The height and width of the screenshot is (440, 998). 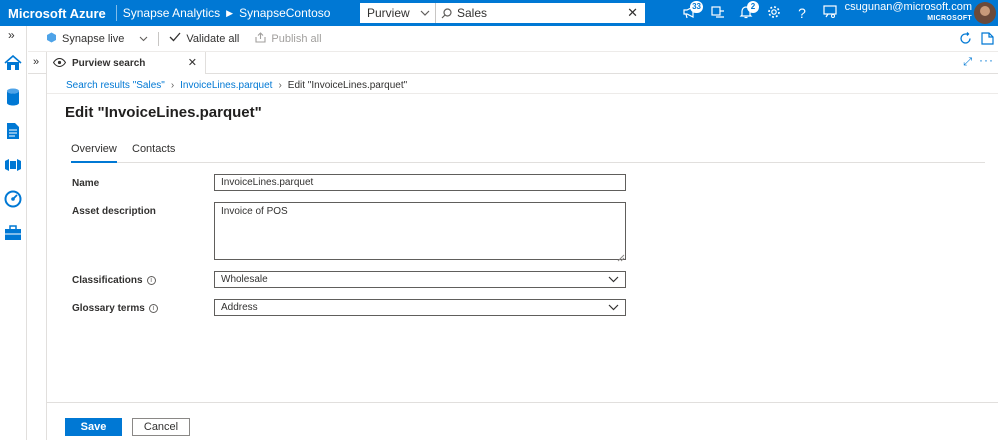 What do you see at coordinates (448, 13) in the screenshot?
I see `search-icon` at bounding box center [448, 13].